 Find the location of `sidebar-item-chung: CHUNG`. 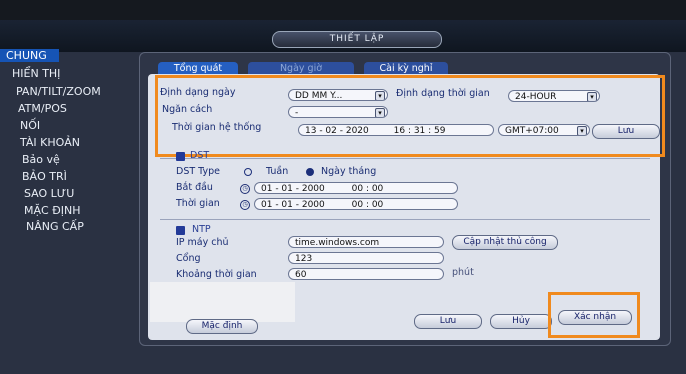

sidebar-item-chung: CHUNG is located at coordinates (29, 55).